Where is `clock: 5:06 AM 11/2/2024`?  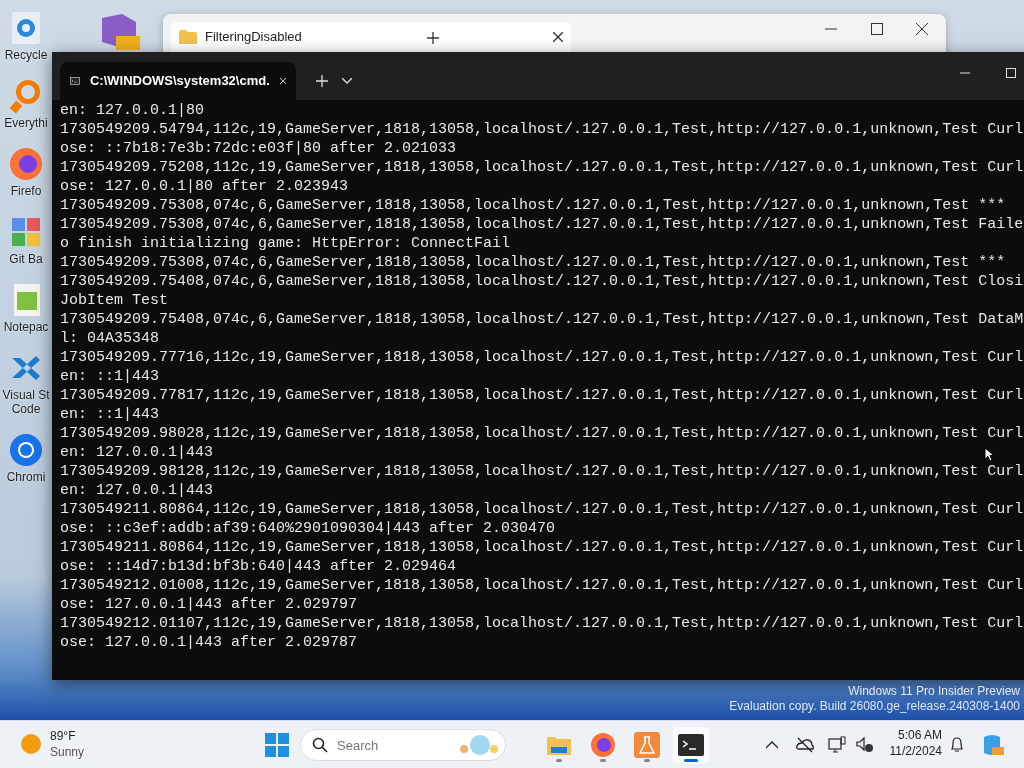 clock: 5:06 AM 11/2/2024 is located at coordinates (913, 743).